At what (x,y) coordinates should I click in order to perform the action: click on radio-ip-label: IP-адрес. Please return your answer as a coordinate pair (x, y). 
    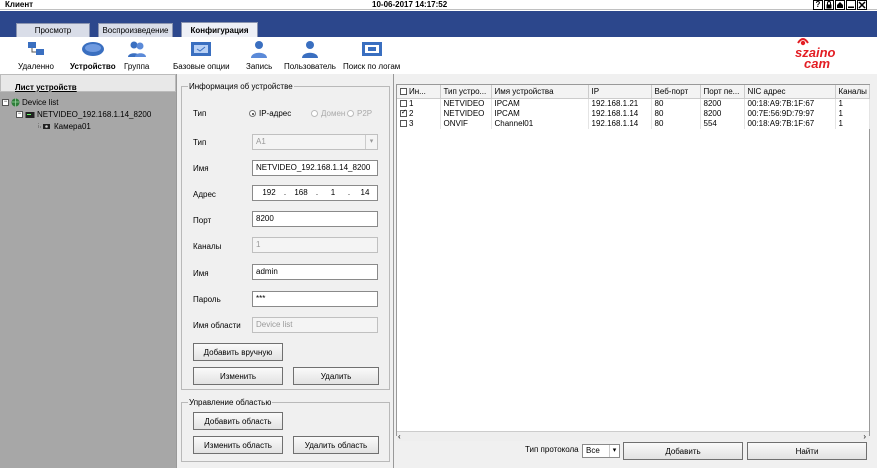
    Looking at the image, I should click on (275, 113).